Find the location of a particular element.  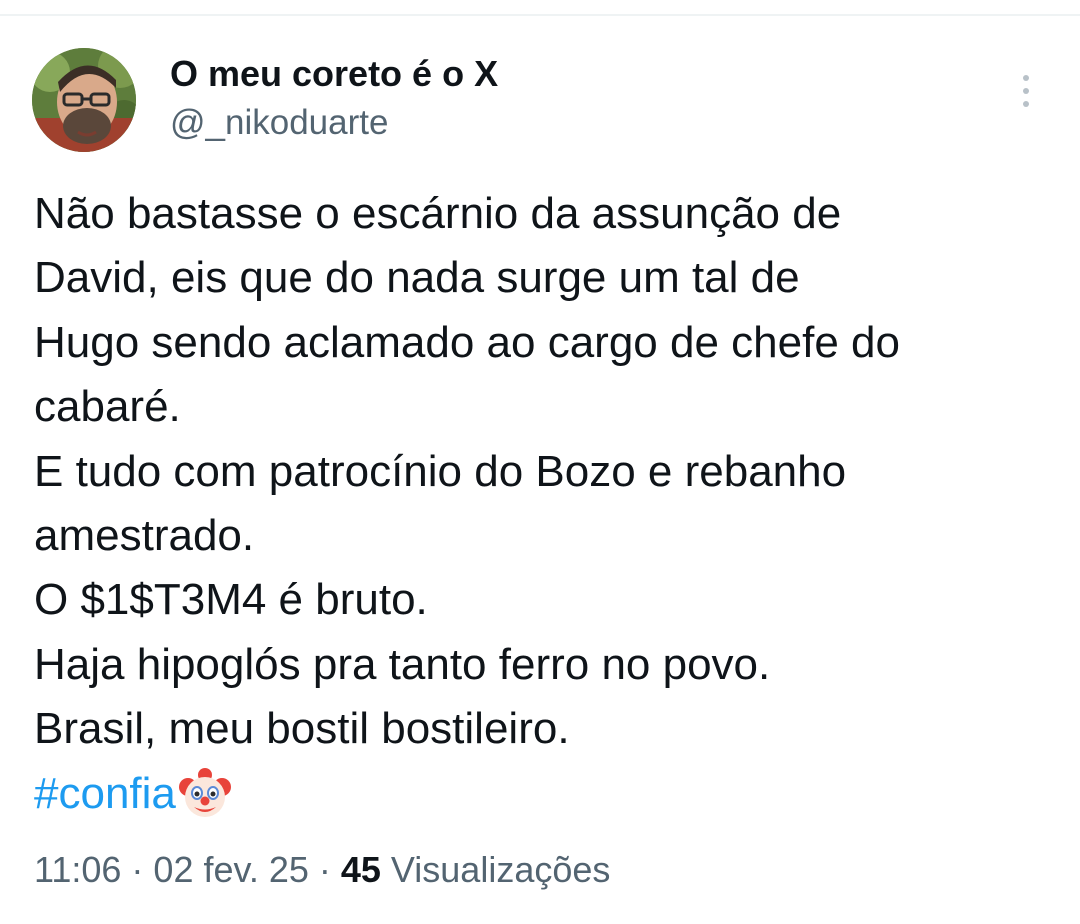

avatar-photo is located at coordinates (84, 100).